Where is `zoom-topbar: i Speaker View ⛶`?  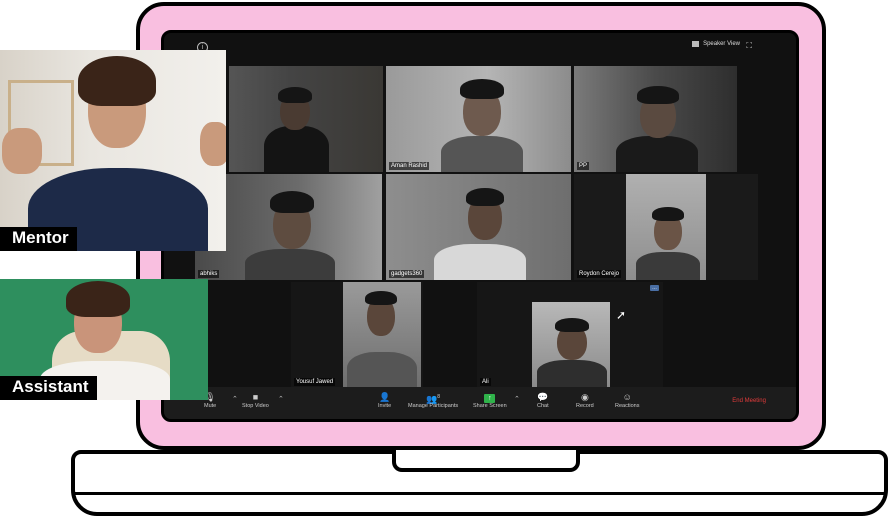 zoom-topbar: i Speaker View ⛶ is located at coordinates (480, 47).